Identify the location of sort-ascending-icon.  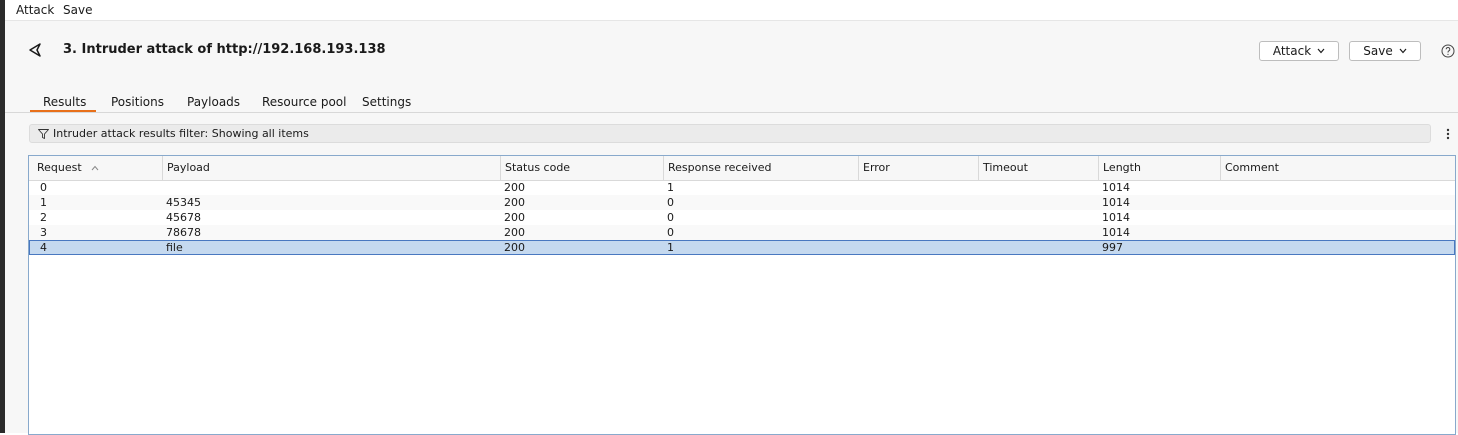
(95, 168).